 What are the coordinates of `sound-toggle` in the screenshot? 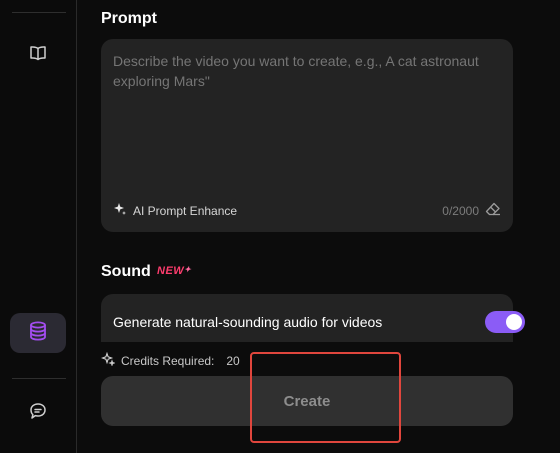 It's located at (505, 322).